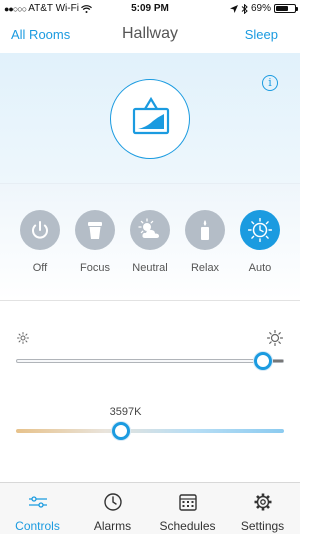  I want to click on tab-label: Alarms, so click(112, 526).